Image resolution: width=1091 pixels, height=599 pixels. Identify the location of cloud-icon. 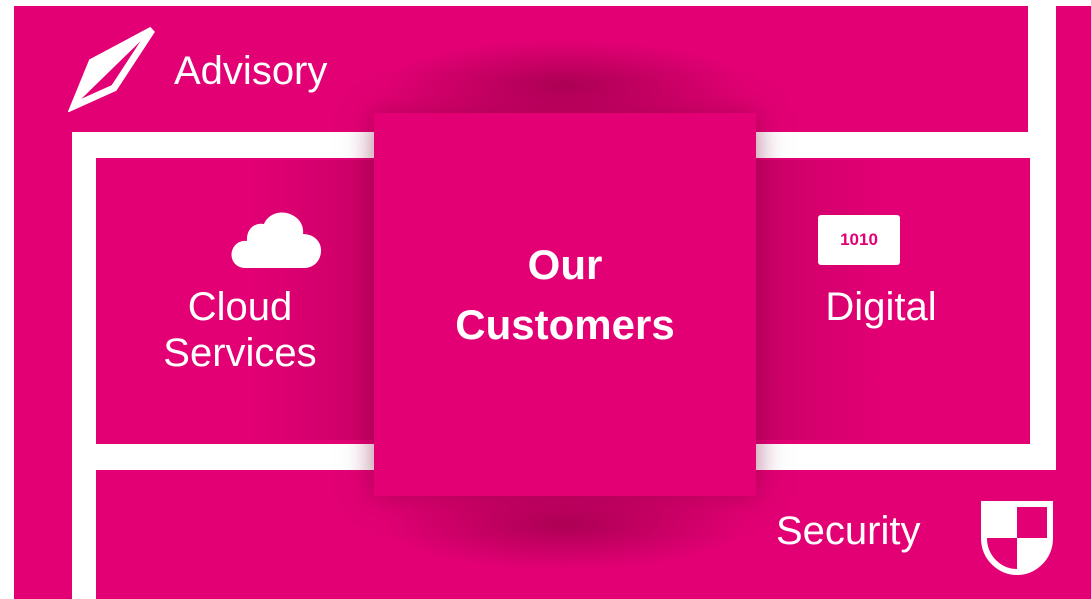
(276, 240).